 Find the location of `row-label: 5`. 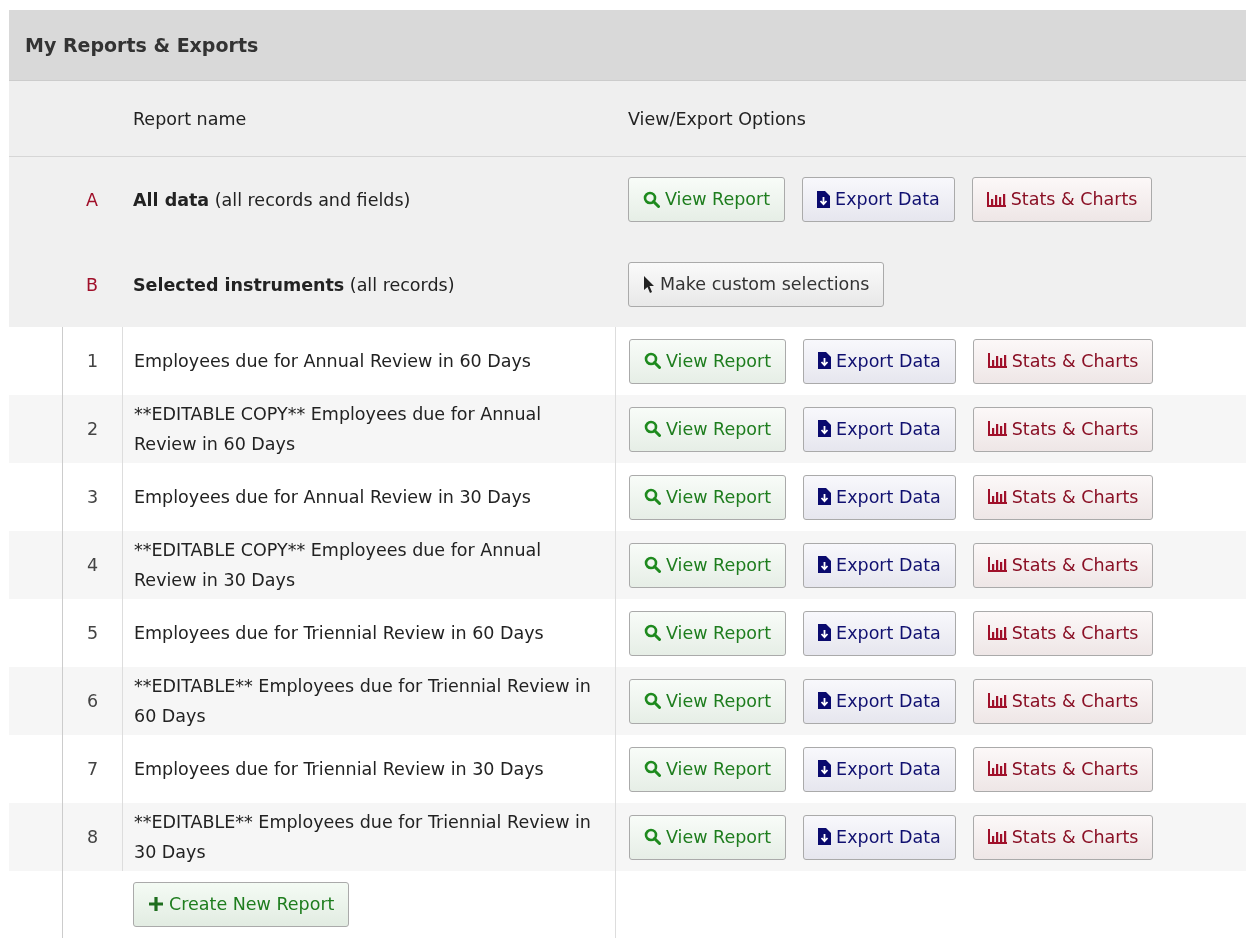

row-label: 5 is located at coordinates (92, 633).